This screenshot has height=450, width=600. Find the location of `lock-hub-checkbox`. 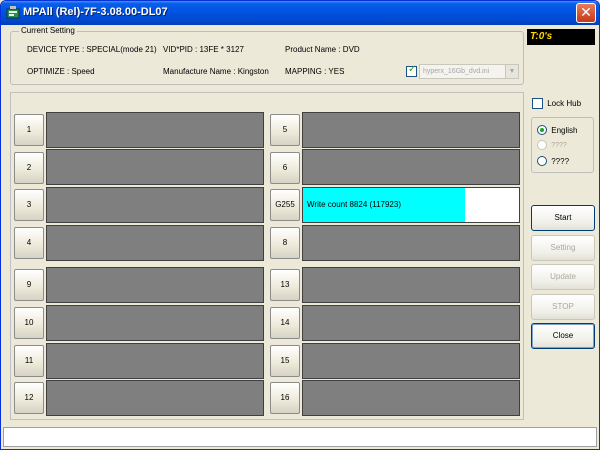

lock-hub-checkbox is located at coordinates (537, 103).